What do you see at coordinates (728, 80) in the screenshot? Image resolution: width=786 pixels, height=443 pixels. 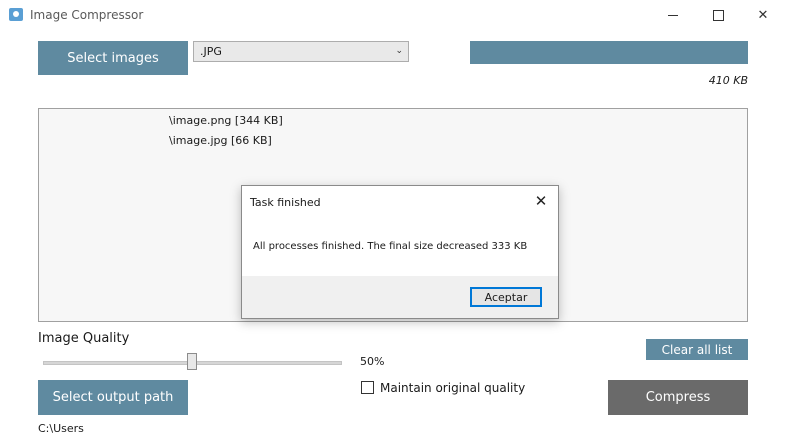 I see `total-size-label: 410 KB` at bounding box center [728, 80].